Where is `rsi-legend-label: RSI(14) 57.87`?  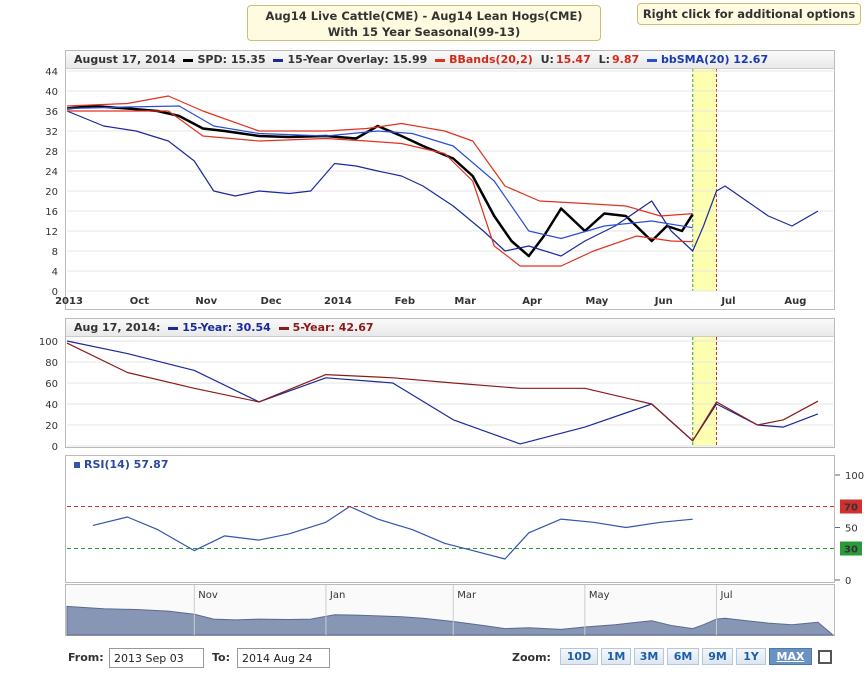 rsi-legend-label: RSI(14) 57.87 is located at coordinates (126, 464).